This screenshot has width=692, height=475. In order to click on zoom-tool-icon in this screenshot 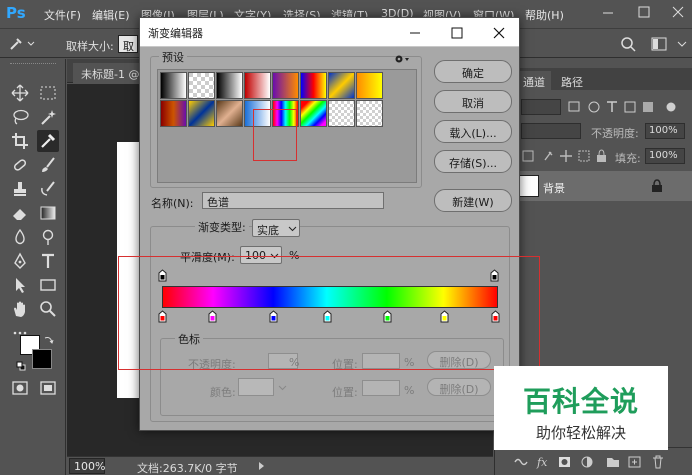, I will do `click(48, 309)`.